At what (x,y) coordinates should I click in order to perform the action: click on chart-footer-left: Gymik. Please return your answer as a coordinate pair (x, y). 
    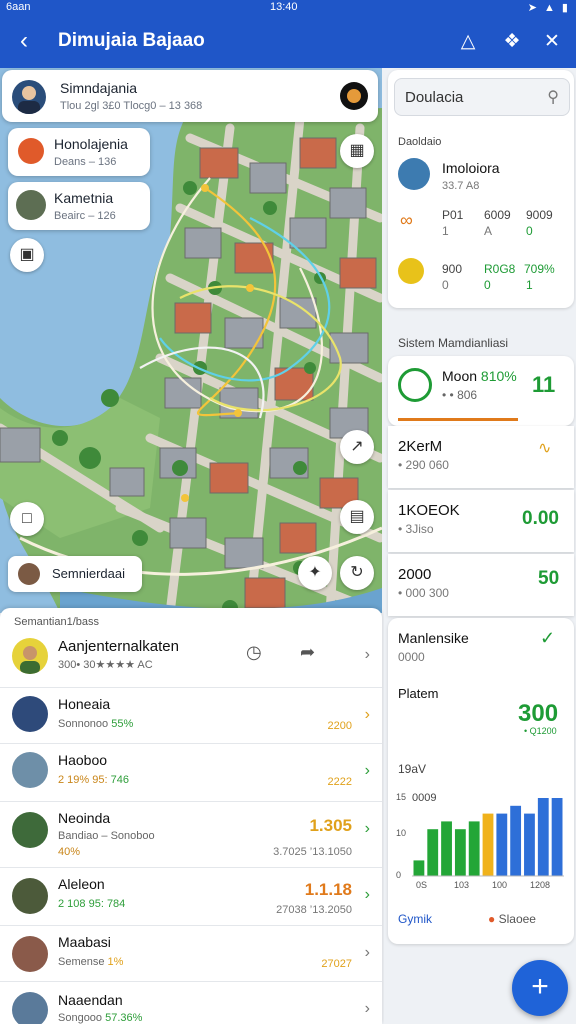
    Looking at the image, I should click on (415, 919).